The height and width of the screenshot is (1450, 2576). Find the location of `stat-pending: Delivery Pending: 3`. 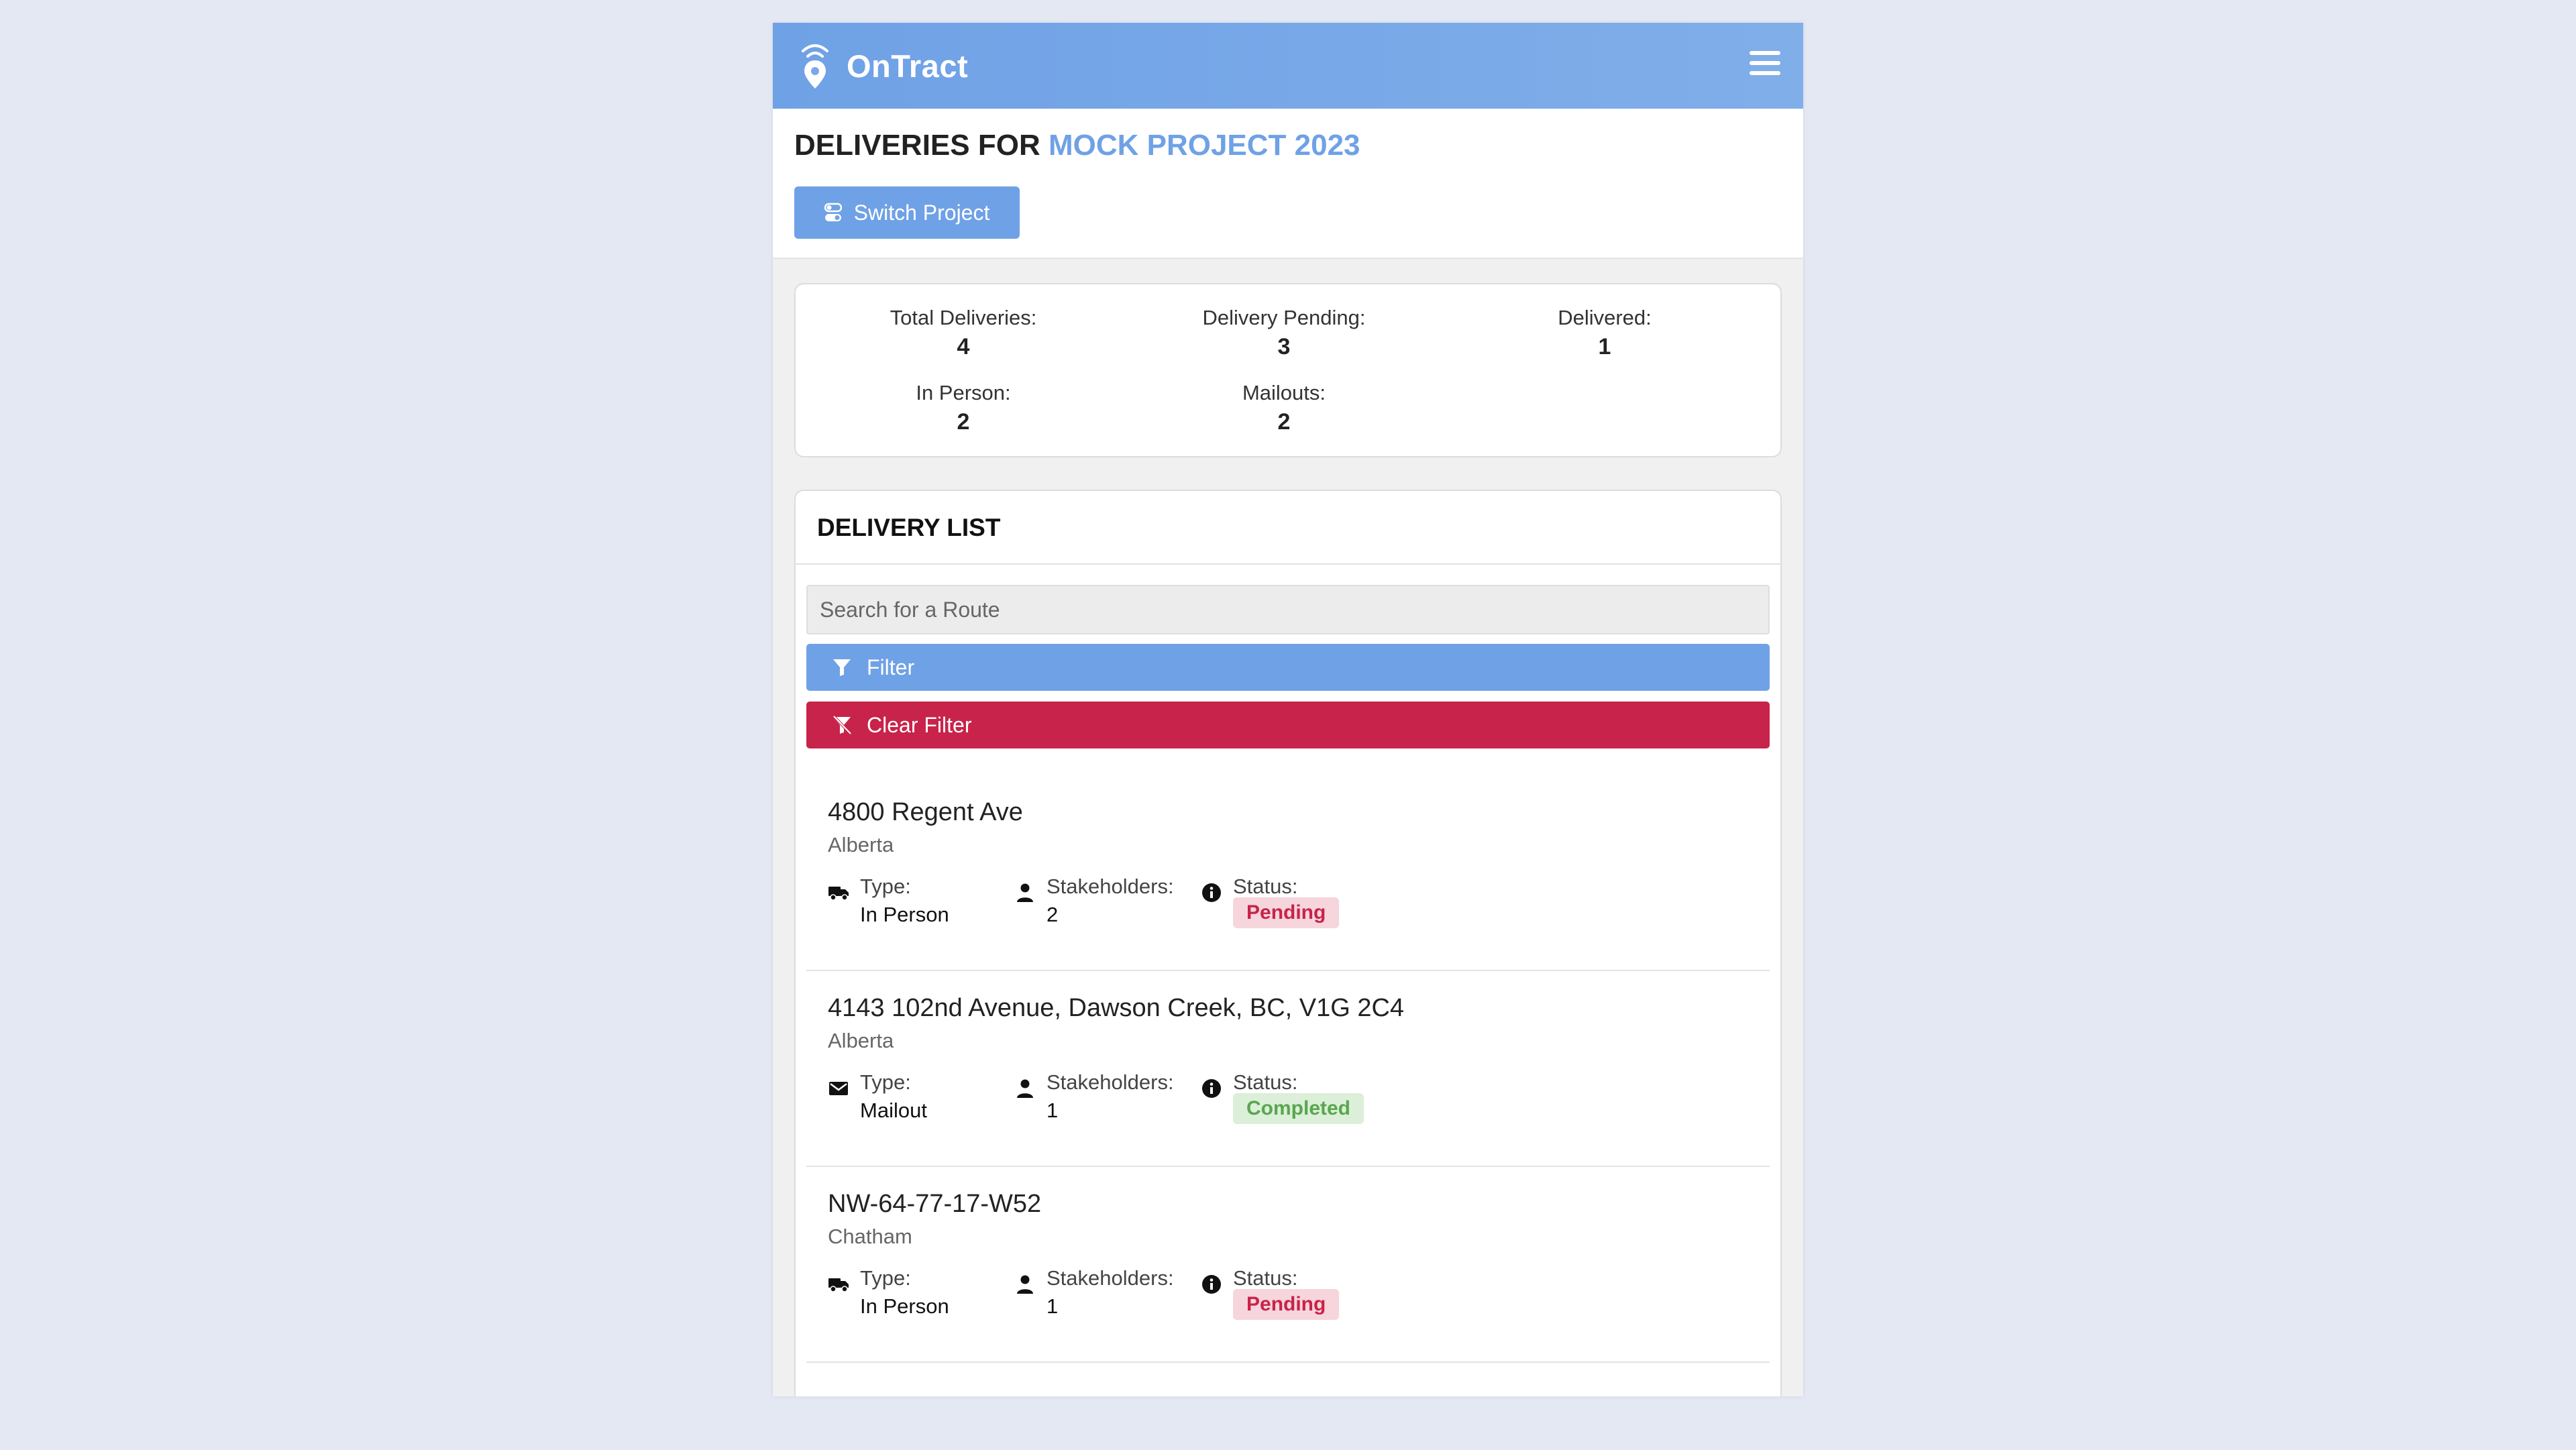

stat-pending: Delivery Pending: 3 is located at coordinates (1284, 333).